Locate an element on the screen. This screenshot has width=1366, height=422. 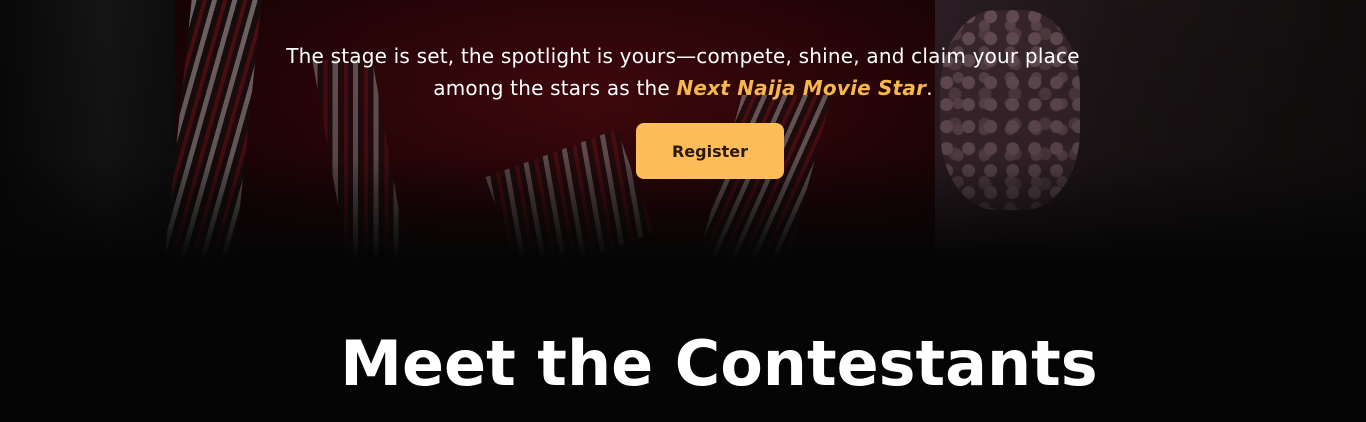
hero-text-after: . is located at coordinates (929, 88).